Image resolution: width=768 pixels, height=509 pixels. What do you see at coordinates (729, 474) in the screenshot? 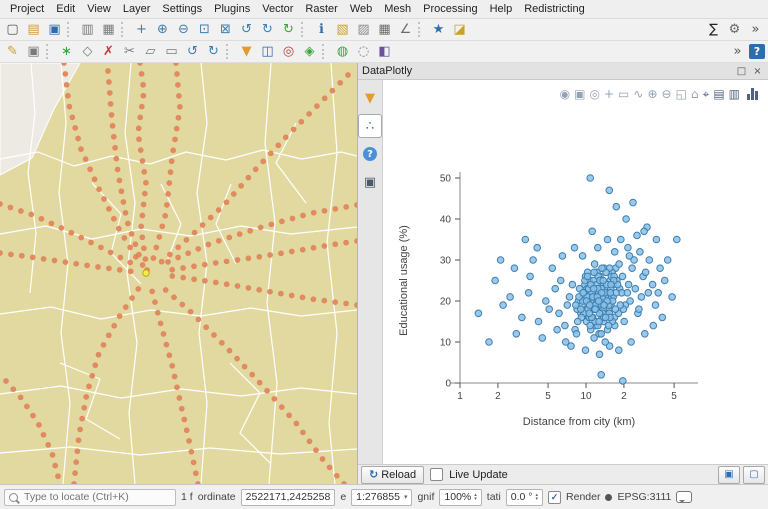
I see `save-plot-button: ▣` at bounding box center [729, 474].